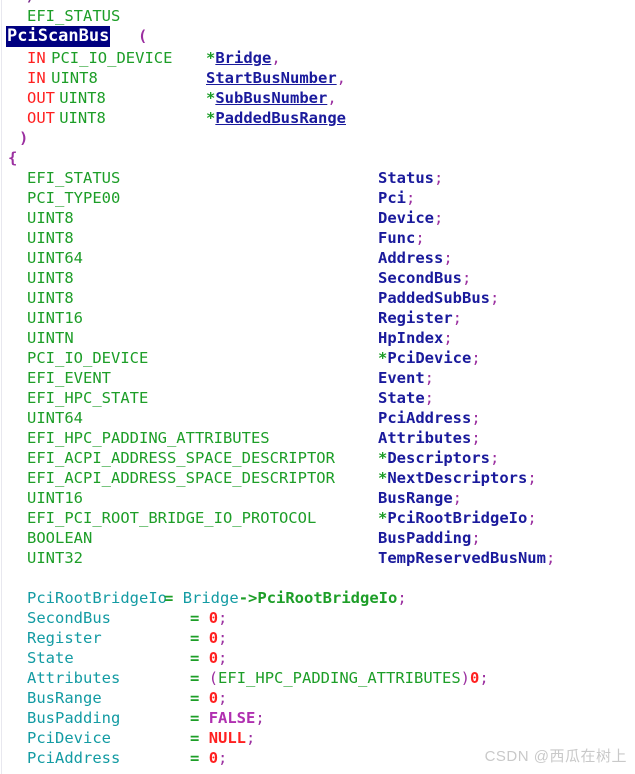 The image size is (635, 774). What do you see at coordinates (317, 538) in the screenshot?
I see `code-line-declaration: BOOLEAN BusPadding;` at bounding box center [317, 538].